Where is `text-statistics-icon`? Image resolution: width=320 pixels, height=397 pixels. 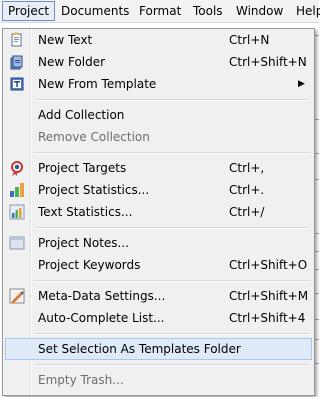
text-statistics-icon is located at coordinates (17, 212).